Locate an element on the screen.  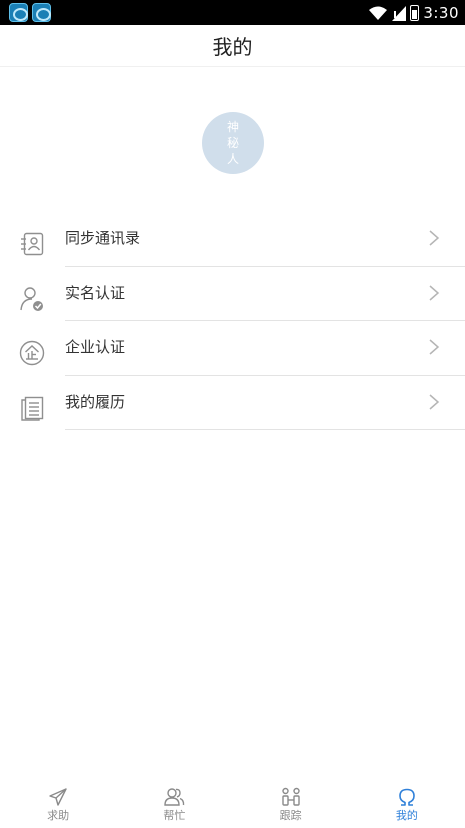
nav-tab-mine: 我的 is located at coordinates (407, 805).